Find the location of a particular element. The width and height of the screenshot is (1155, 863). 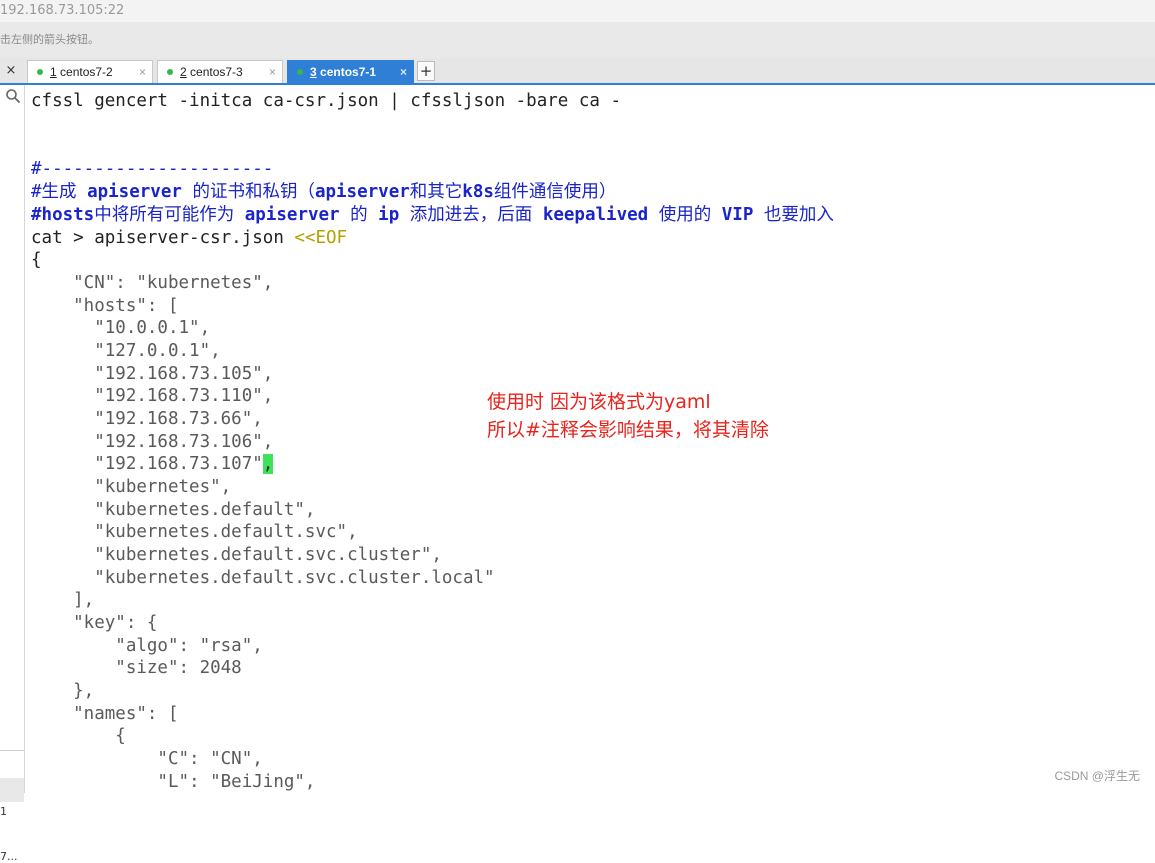

tab-centos7-3: 2 centos7-3 × is located at coordinates (220, 71).